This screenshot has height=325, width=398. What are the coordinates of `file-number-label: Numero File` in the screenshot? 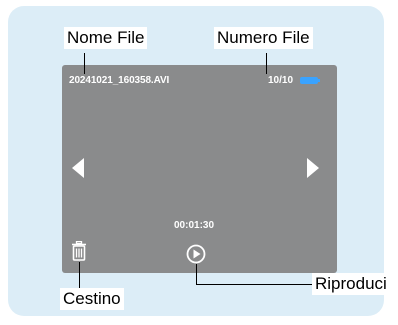 It's located at (263, 38).